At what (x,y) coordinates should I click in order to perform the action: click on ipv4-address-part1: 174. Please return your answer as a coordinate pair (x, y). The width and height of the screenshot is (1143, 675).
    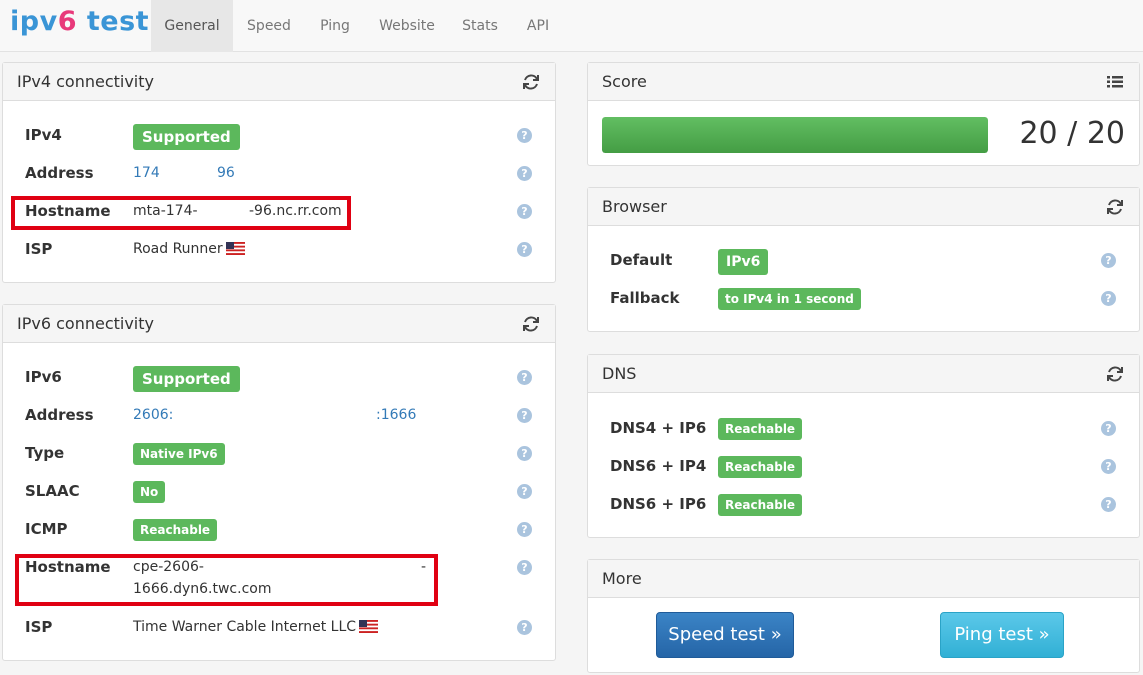
    Looking at the image, I should click on (146, 173).